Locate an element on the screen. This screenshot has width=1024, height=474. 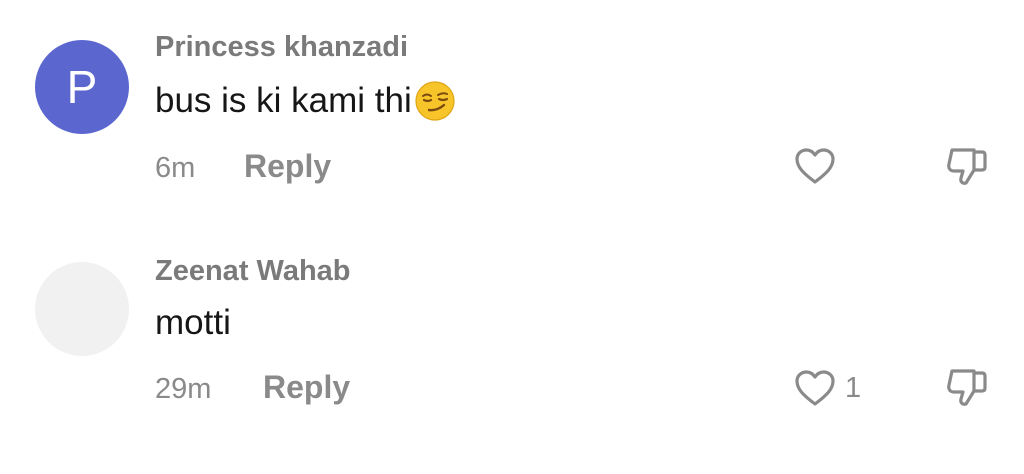
avatar: P is located at coordinates (82, 87).